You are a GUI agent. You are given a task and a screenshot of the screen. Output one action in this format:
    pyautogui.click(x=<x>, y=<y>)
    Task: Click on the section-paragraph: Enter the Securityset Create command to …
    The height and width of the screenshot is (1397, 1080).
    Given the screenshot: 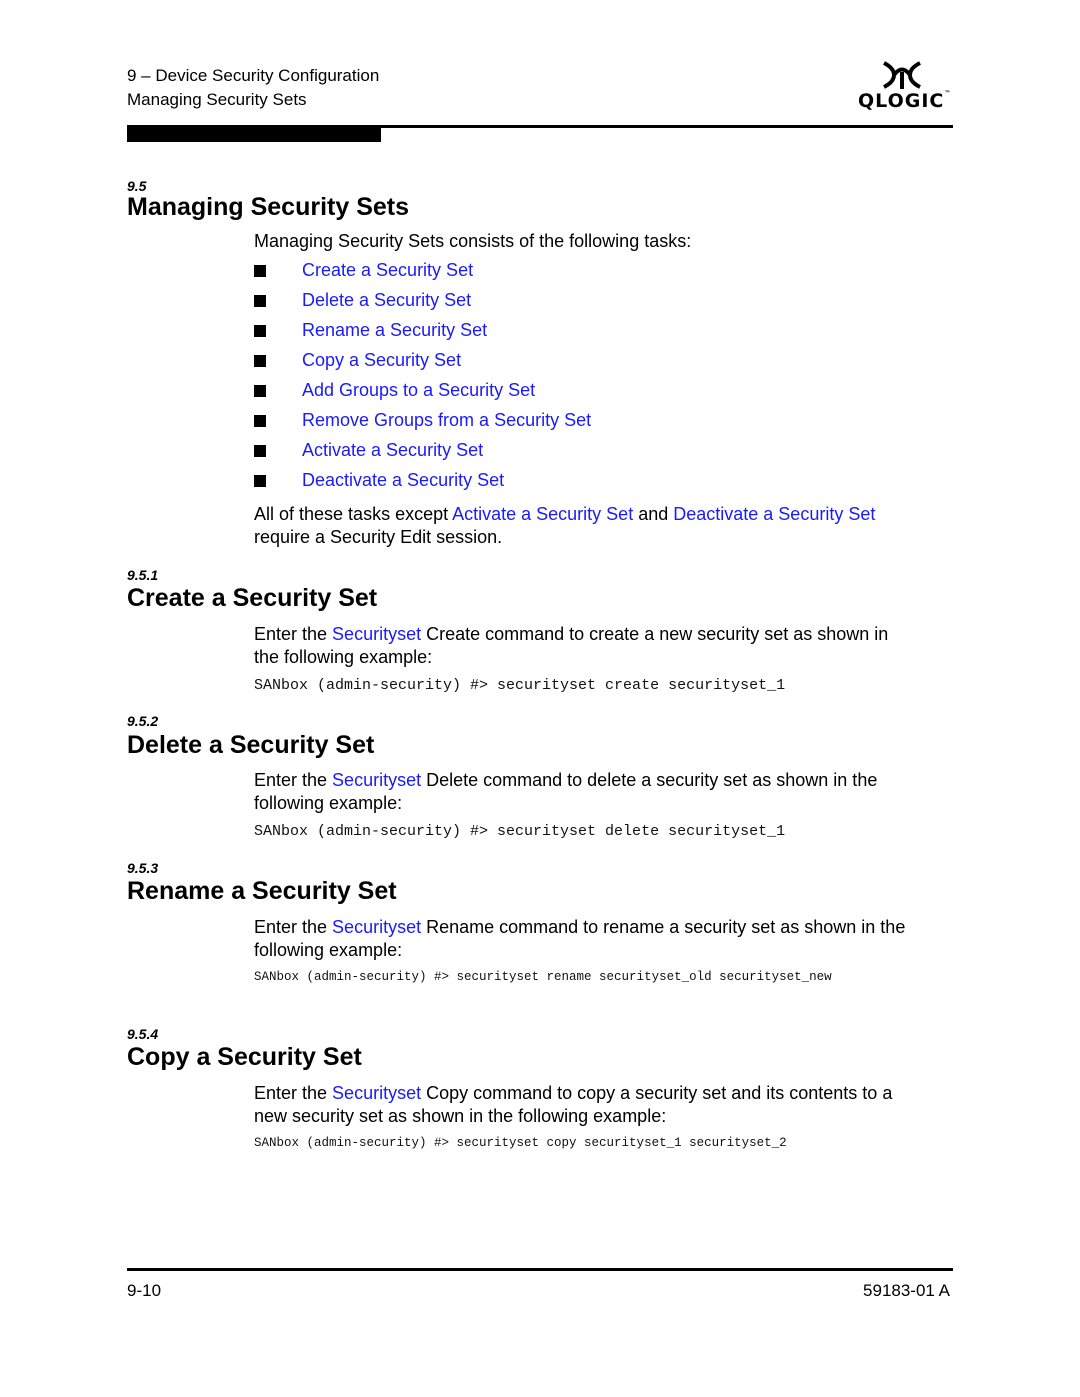 What is the action you would take?
    pyautogui.click(x=571, y=645)
    